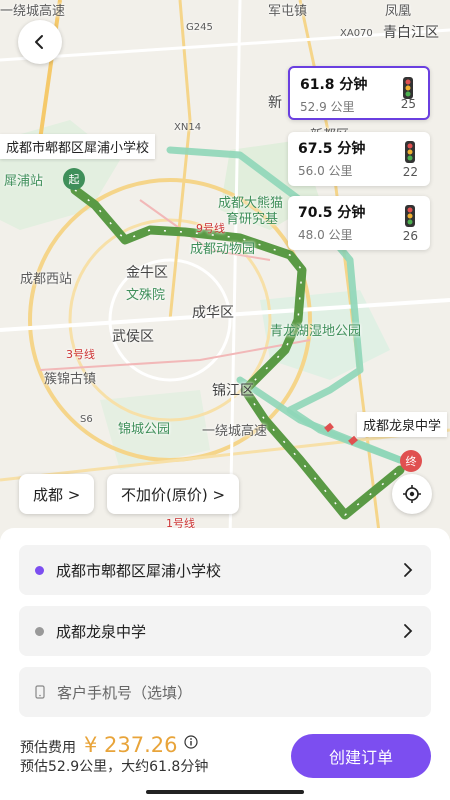 Image resolution: width=450 pixels, height=800 pixels. Describe the element at coordinates (39, 570) in the screenshot. I see `origin-dot-icon` at that location.